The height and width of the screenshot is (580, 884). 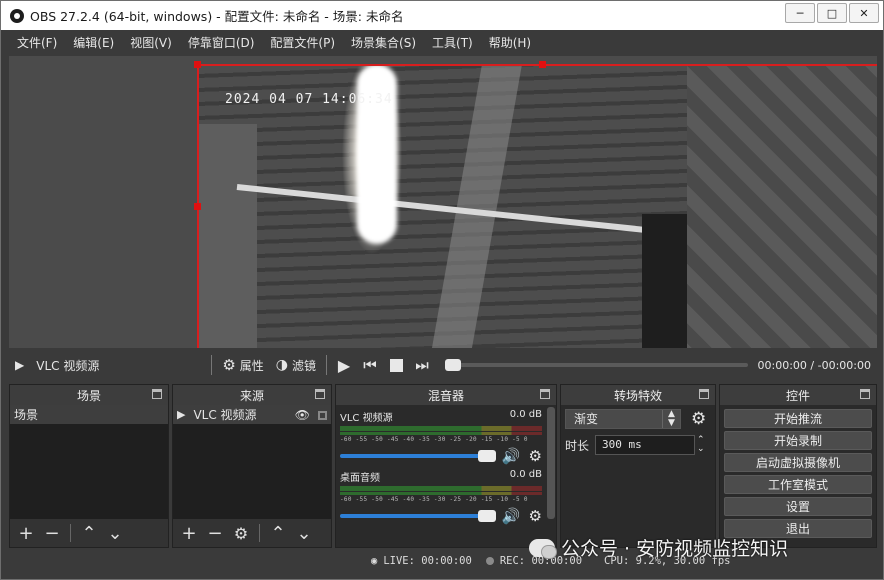 I want to click on controls-dock: 控件 开始推流 开始录制 启动虚拟摄像机 工作室模式 设置 退出, so click(x=798, y=466).